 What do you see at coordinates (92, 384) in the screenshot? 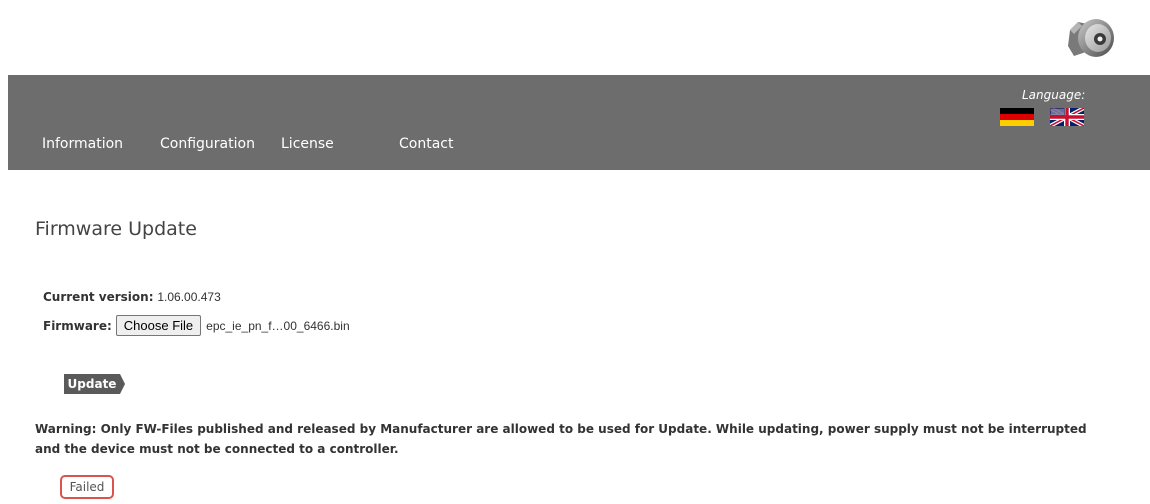
I see `update-button-label: Update` at bounding box center [92, 384].